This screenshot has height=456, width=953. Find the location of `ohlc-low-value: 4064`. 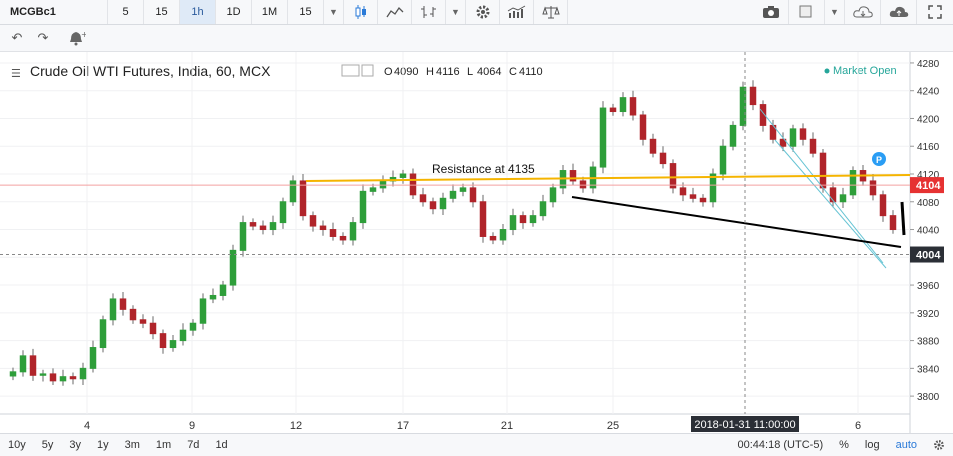

ohlc-low-value: 4064 is located at coordinates (489, 72).